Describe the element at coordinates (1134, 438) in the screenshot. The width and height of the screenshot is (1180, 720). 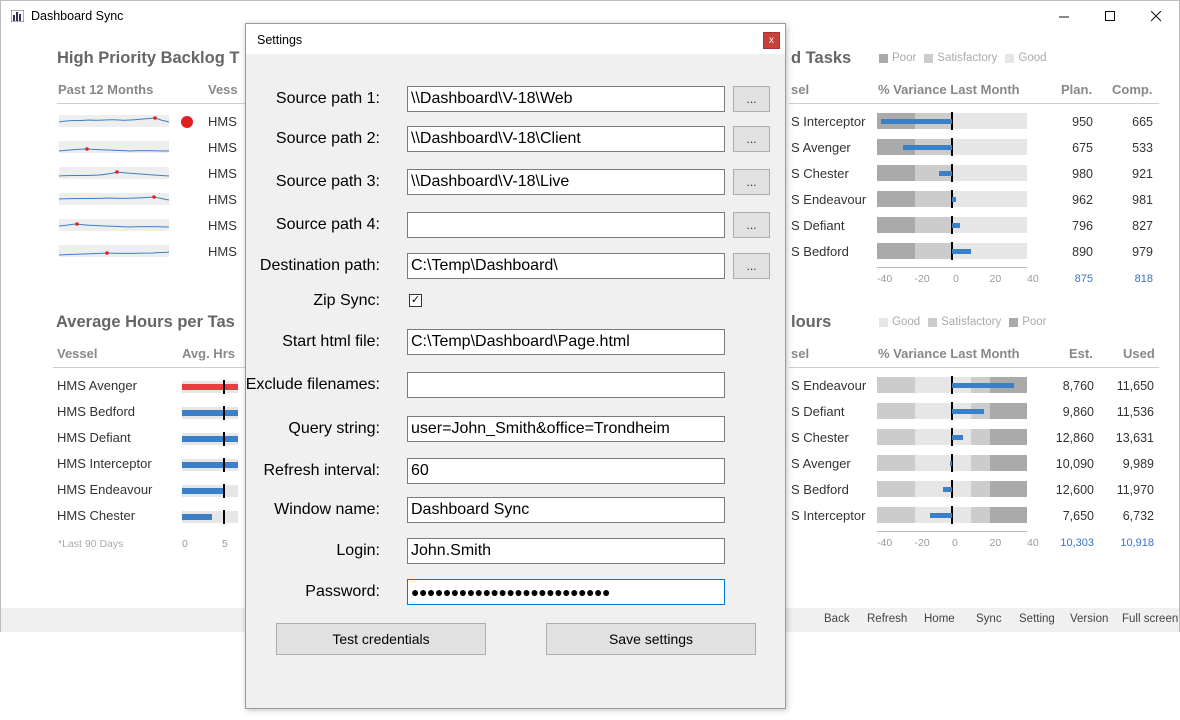
I see `hours-used: 13,631` at that location.